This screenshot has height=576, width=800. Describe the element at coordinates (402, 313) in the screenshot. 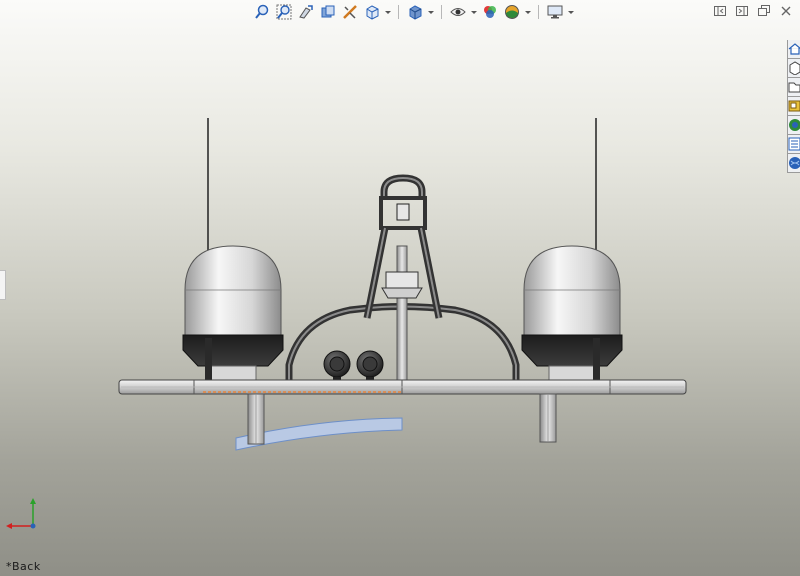

I see `center-mast` at that location.